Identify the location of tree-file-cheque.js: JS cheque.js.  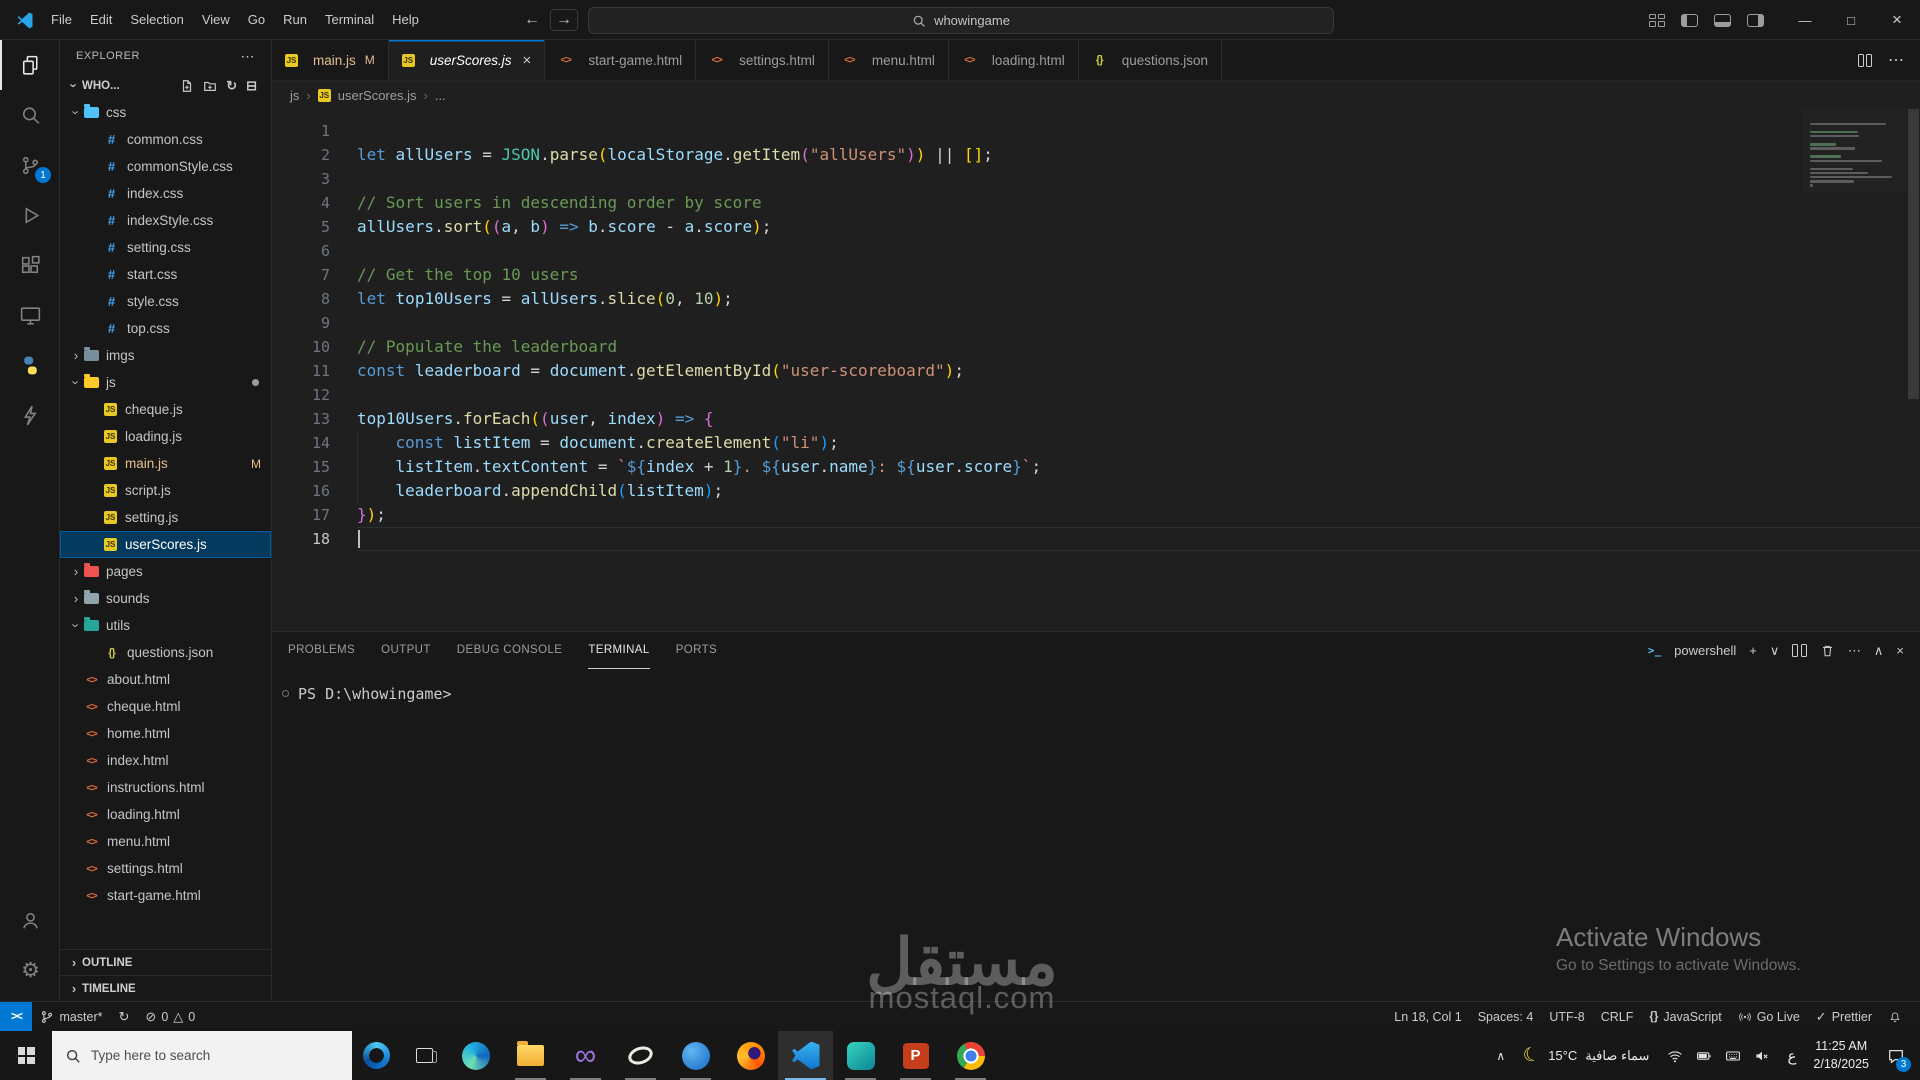
(165, 409).